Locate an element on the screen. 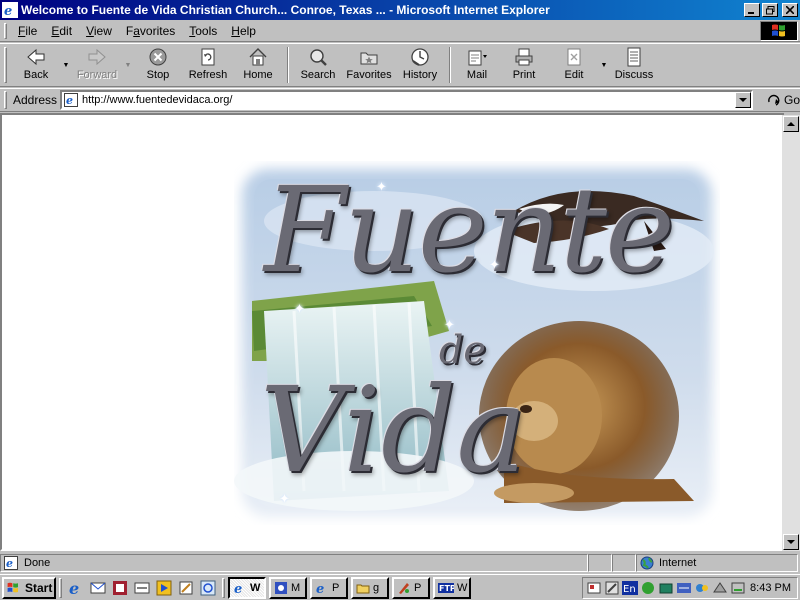  edit-dropdown: ▼ is located at coordinates (604, 65).